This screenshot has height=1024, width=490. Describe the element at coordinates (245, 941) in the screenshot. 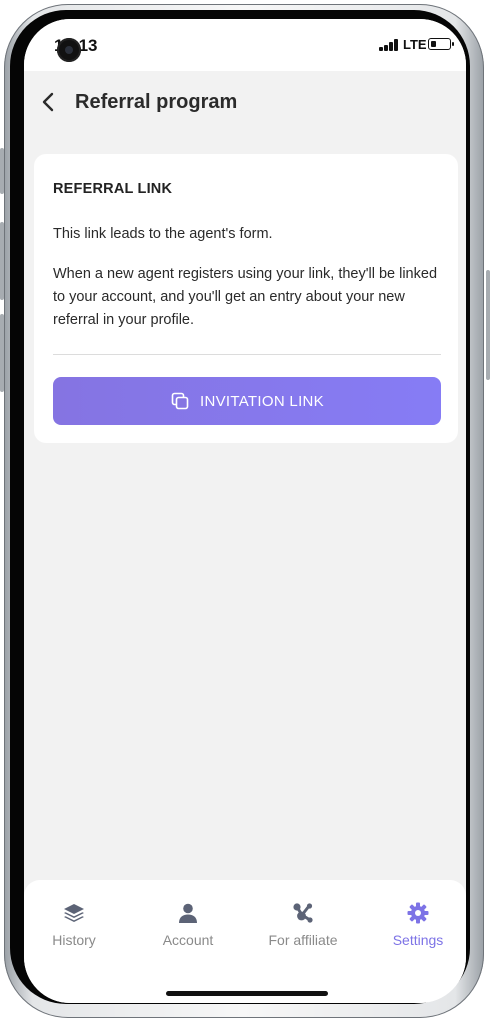

I see `bottom-tab-bar: History Account For affiliate Settings` at that location.